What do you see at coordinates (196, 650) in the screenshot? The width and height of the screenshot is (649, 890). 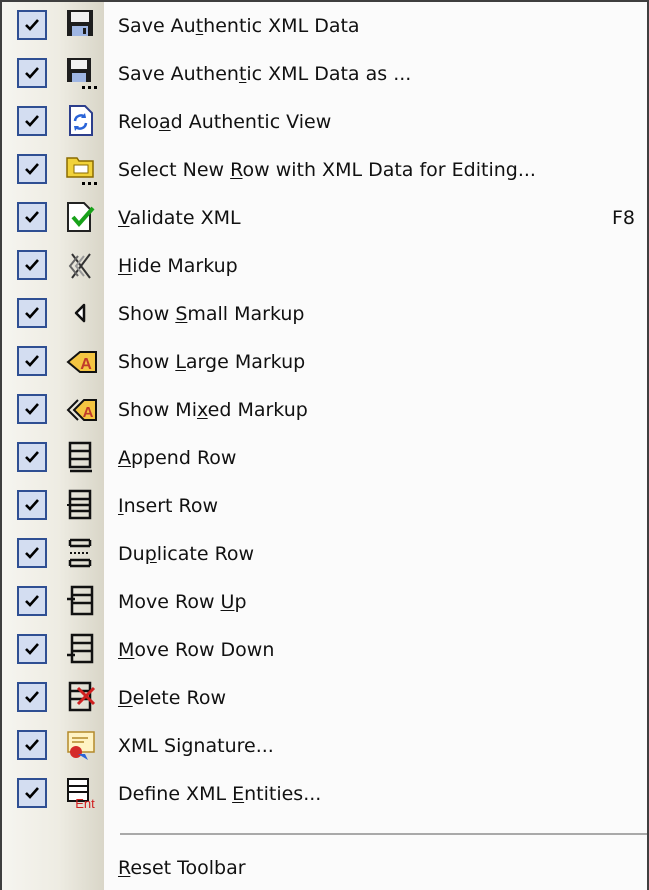 I see `menu-item-label: Move Row Down` at bounding box center [196, 650].